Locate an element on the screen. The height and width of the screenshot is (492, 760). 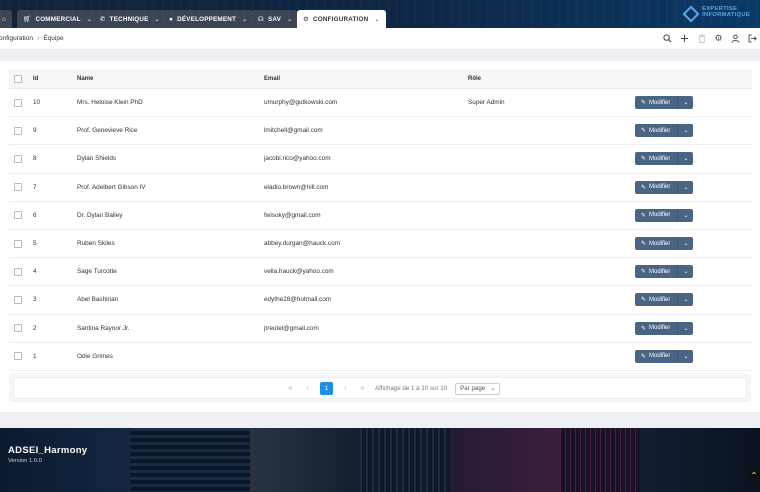
scroll-top-button: ⌃ is located at coordinates (754, 475).